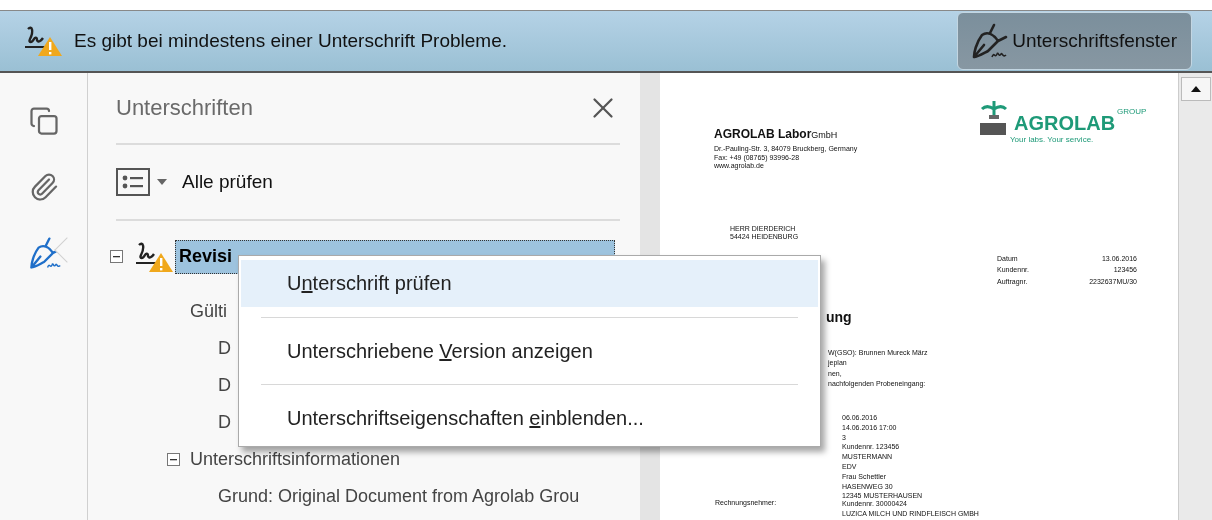 This screenshot has height=520, width=1212. I want to click on signature-warning-icon, so click(43, 41).